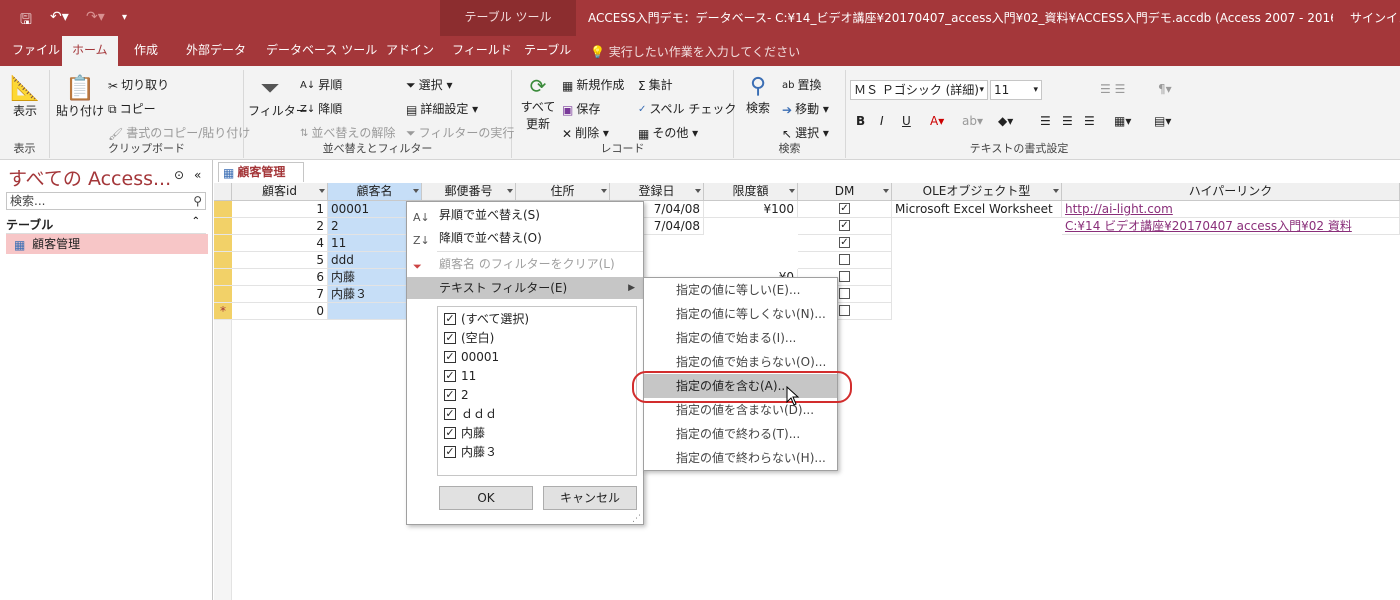 The width and height of the screenshot is (1400, 600). What do you see at coordinates (486, 498) in the screenshot?
I see `ok-button: OK` at bounding box center [486, 498].